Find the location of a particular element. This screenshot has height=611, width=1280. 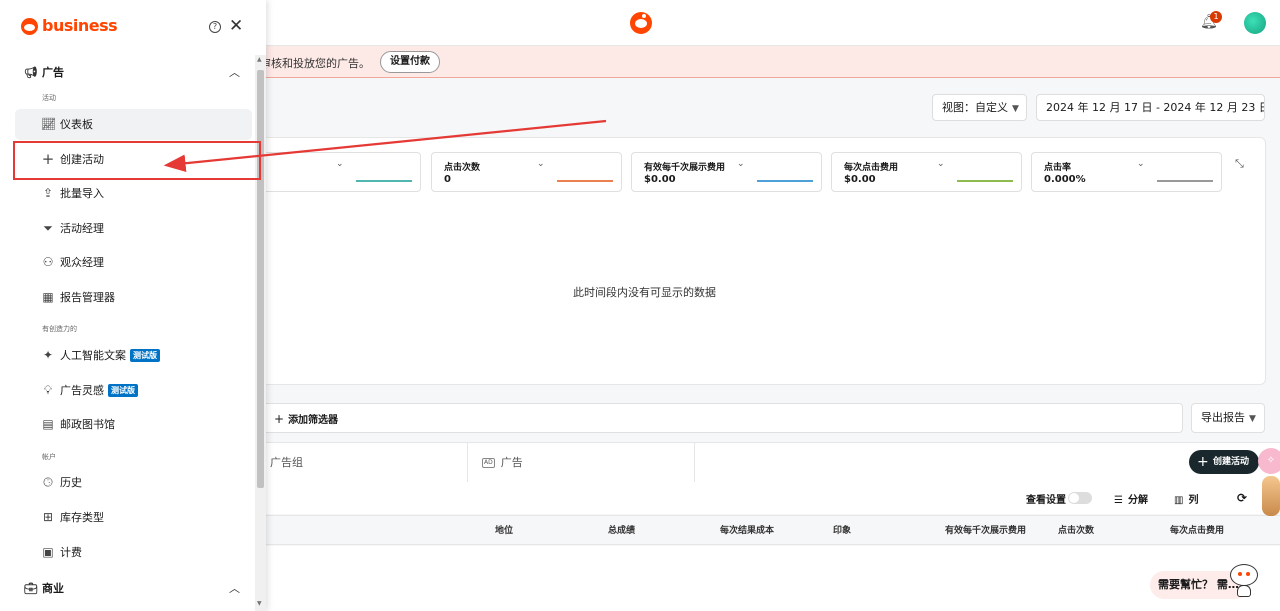

snoo-head is located at coordinates (1244, 575).